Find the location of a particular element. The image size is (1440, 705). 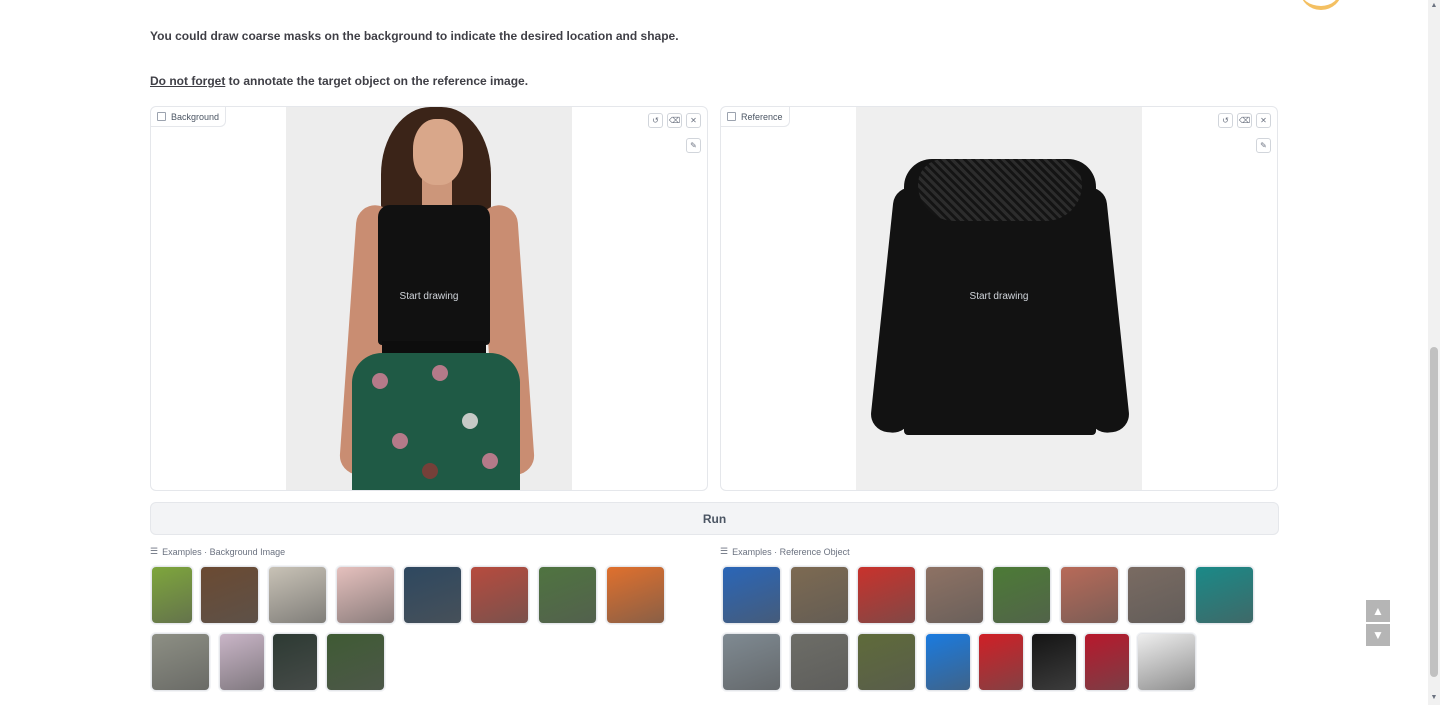

scroll-down-button: ▼ is located at coordinates (1378, 635).